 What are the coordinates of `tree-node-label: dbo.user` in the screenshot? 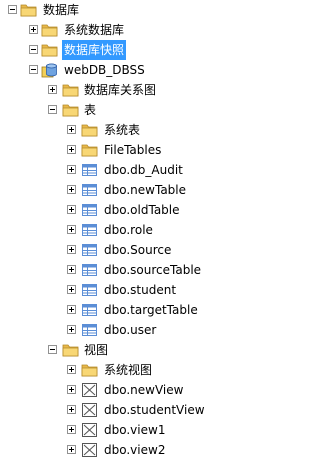 It's located at (130, 330).